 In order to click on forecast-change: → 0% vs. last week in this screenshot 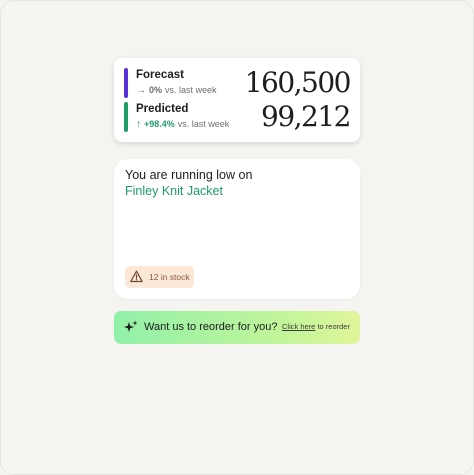, I will do `click(176, 90)`.